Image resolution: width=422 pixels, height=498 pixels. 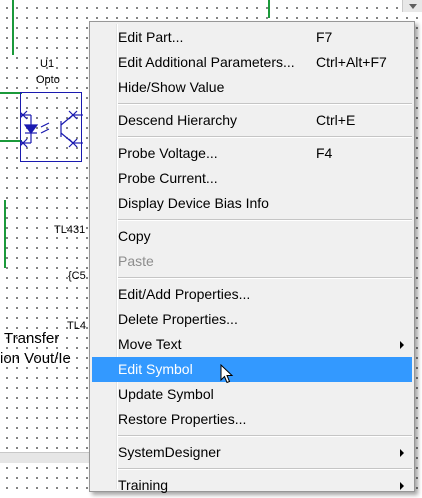 What do you see at coordinates (324, 153) in the screenshot?
I see `menu-item-shortcut: F4` at bounding box center [324, 153].